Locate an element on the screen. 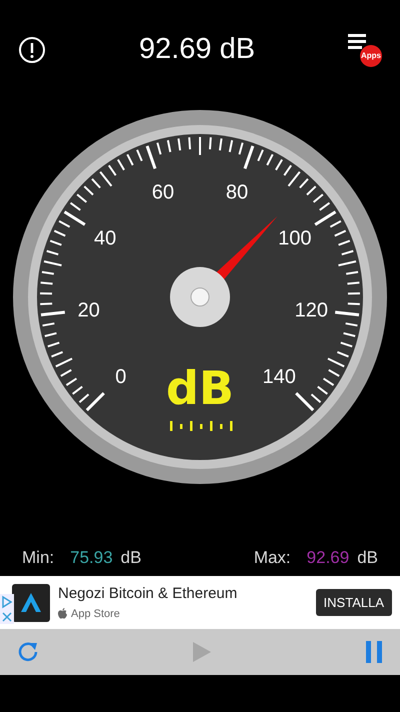 The height and width of the screenshot is (712, 400). scale-label: 140 is located at coordinates (279, 377).